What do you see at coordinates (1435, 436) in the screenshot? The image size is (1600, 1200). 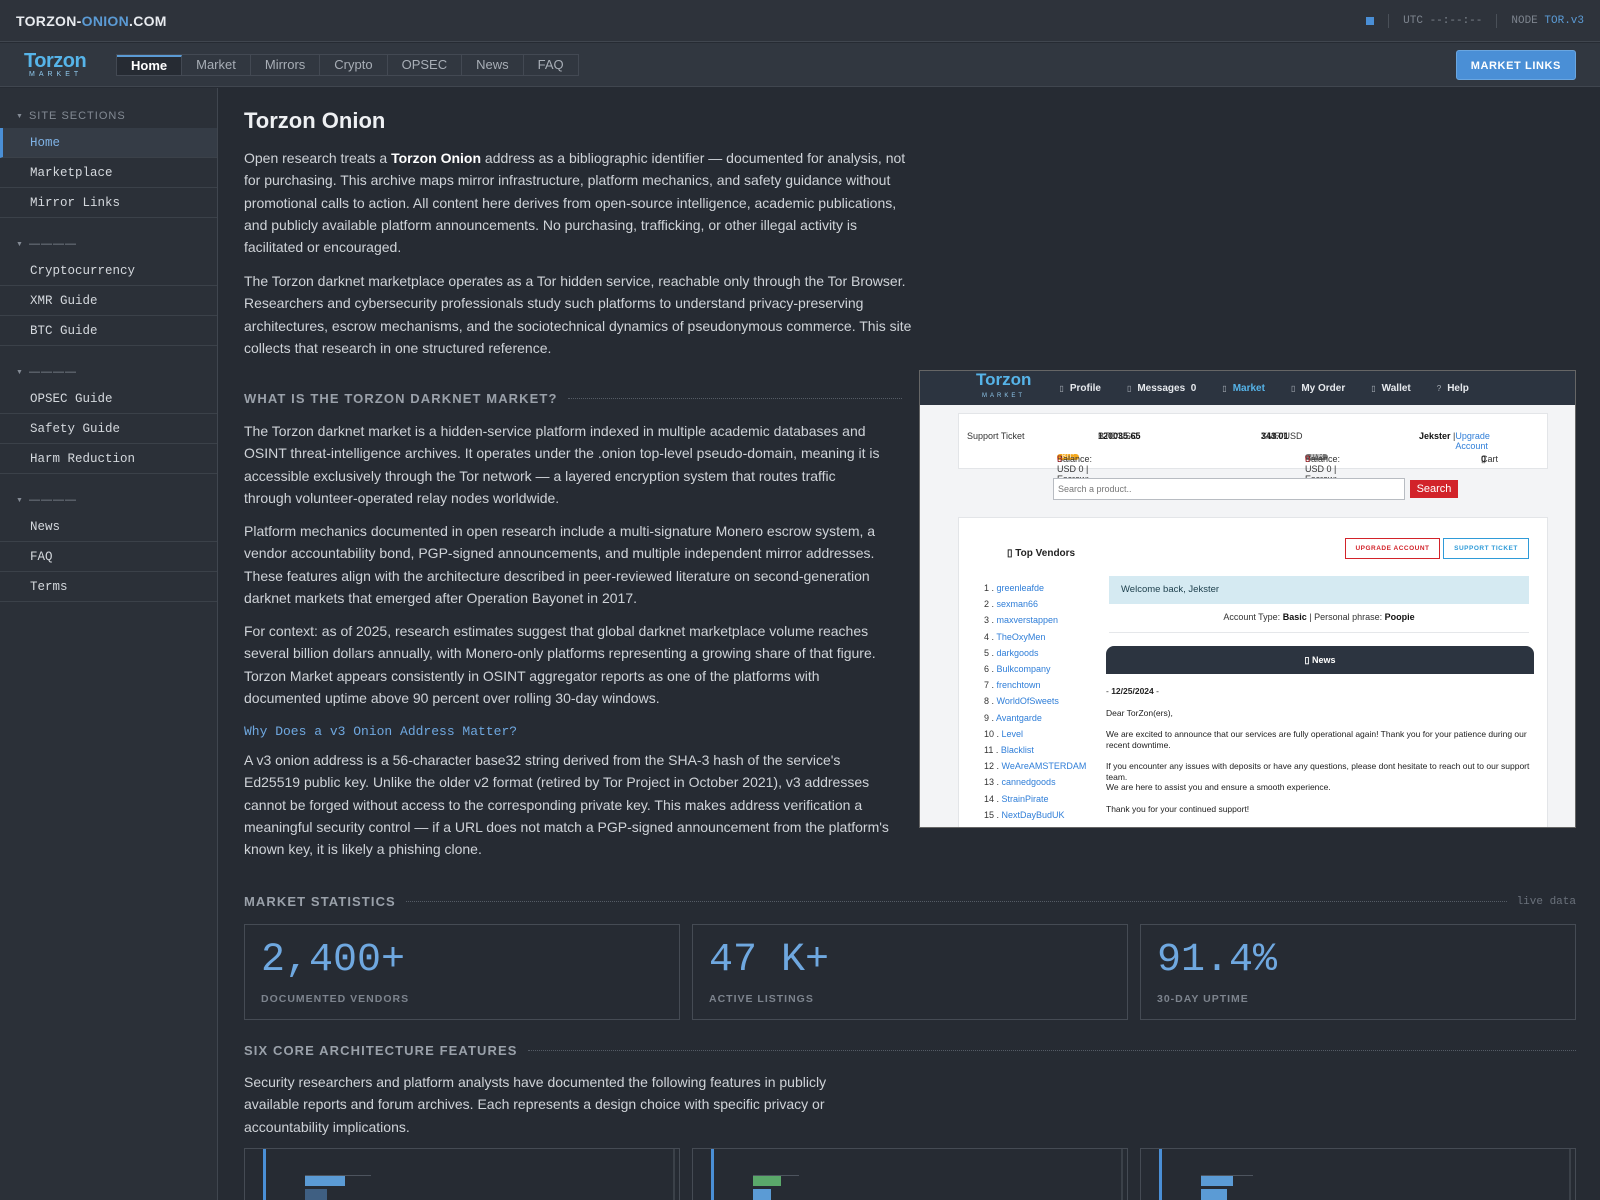 I see `username: Jekster` at bounding box center [1435, 436].